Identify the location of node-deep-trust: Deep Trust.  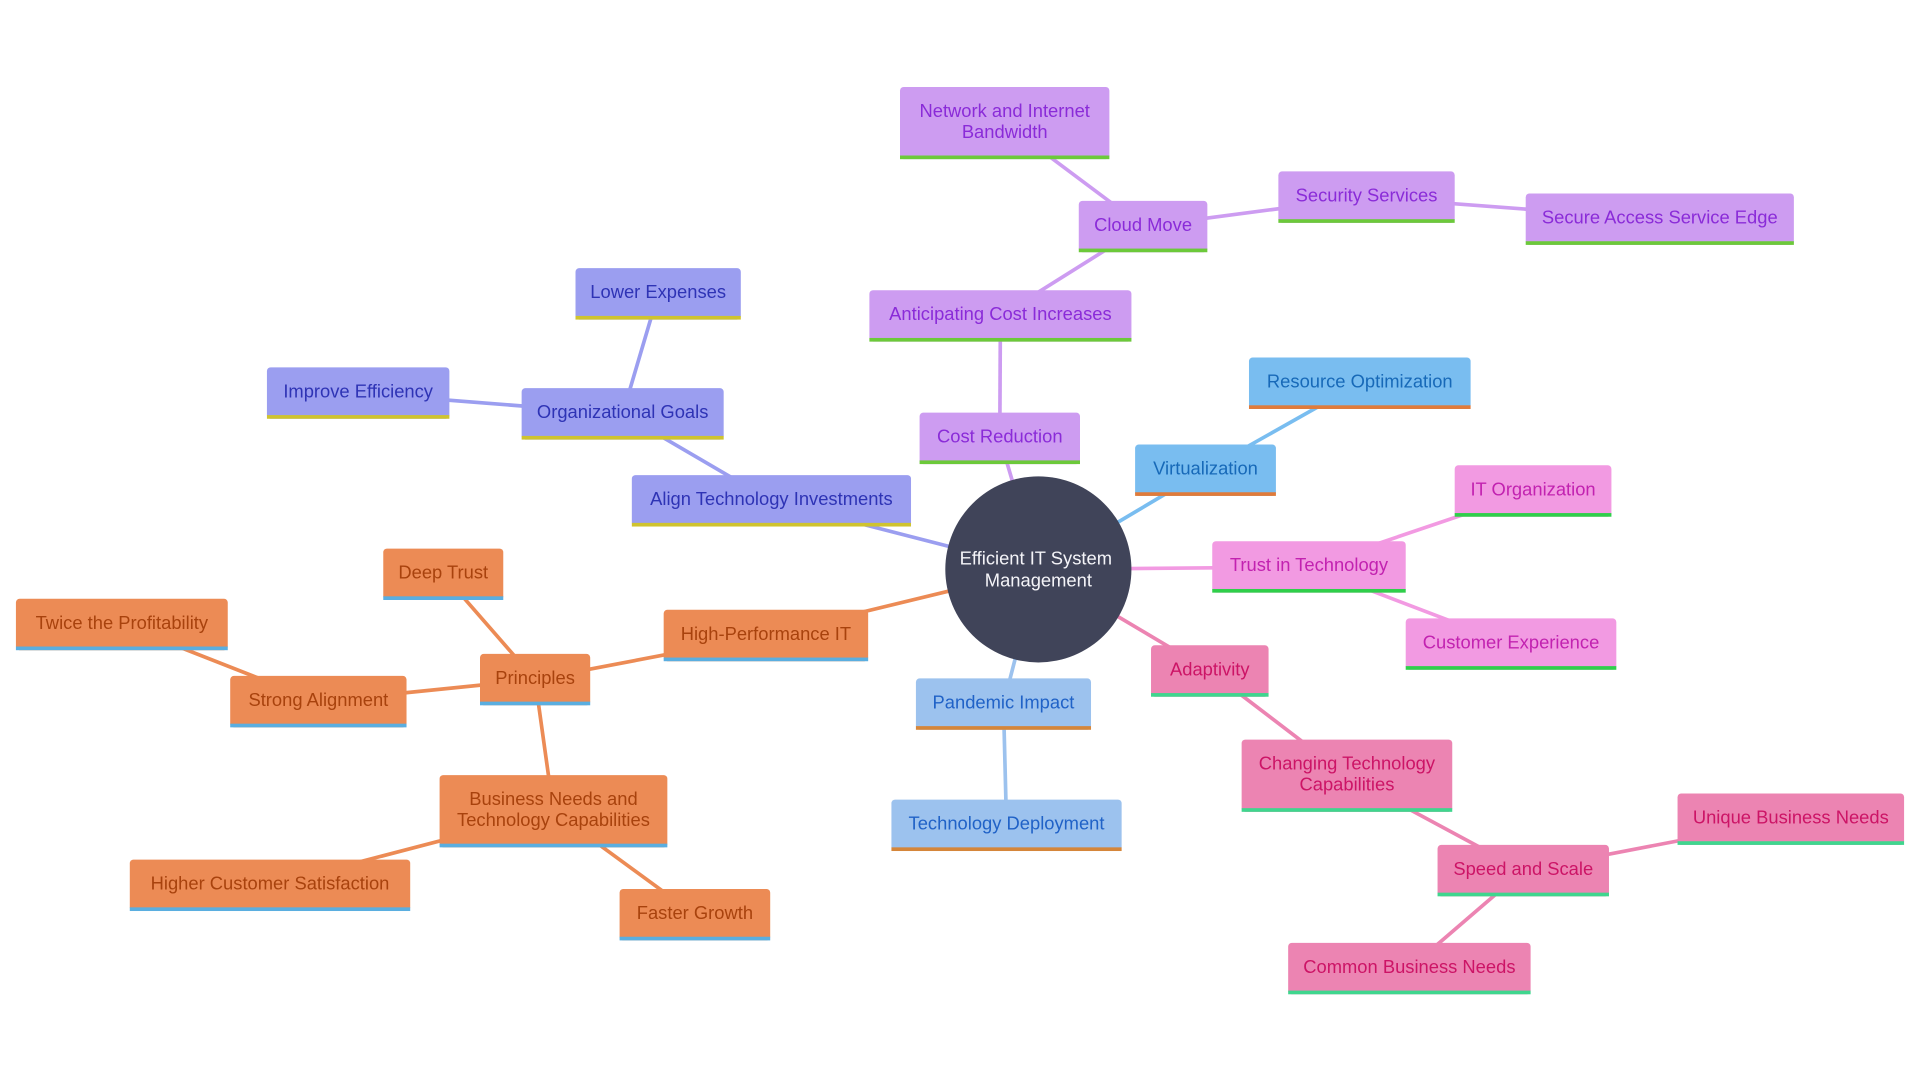
(443, 574).